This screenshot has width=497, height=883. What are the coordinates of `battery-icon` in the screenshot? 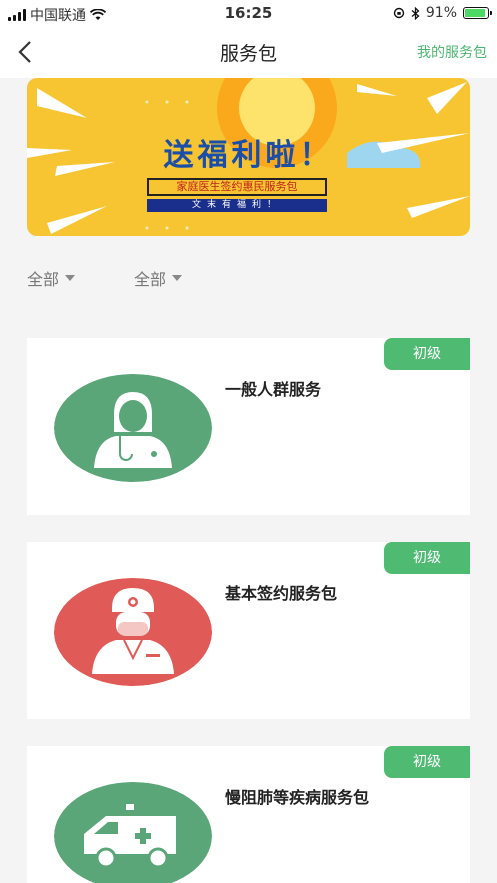 It's located at (477, 13).